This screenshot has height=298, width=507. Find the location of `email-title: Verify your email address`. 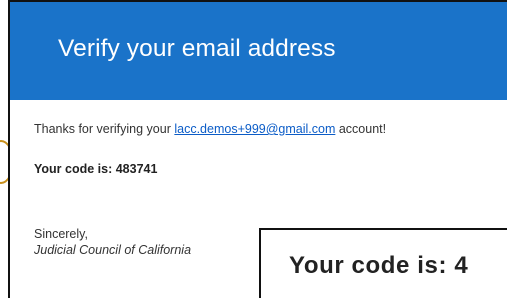

email-title: Verify your email address is located at coordinates (197, 48).